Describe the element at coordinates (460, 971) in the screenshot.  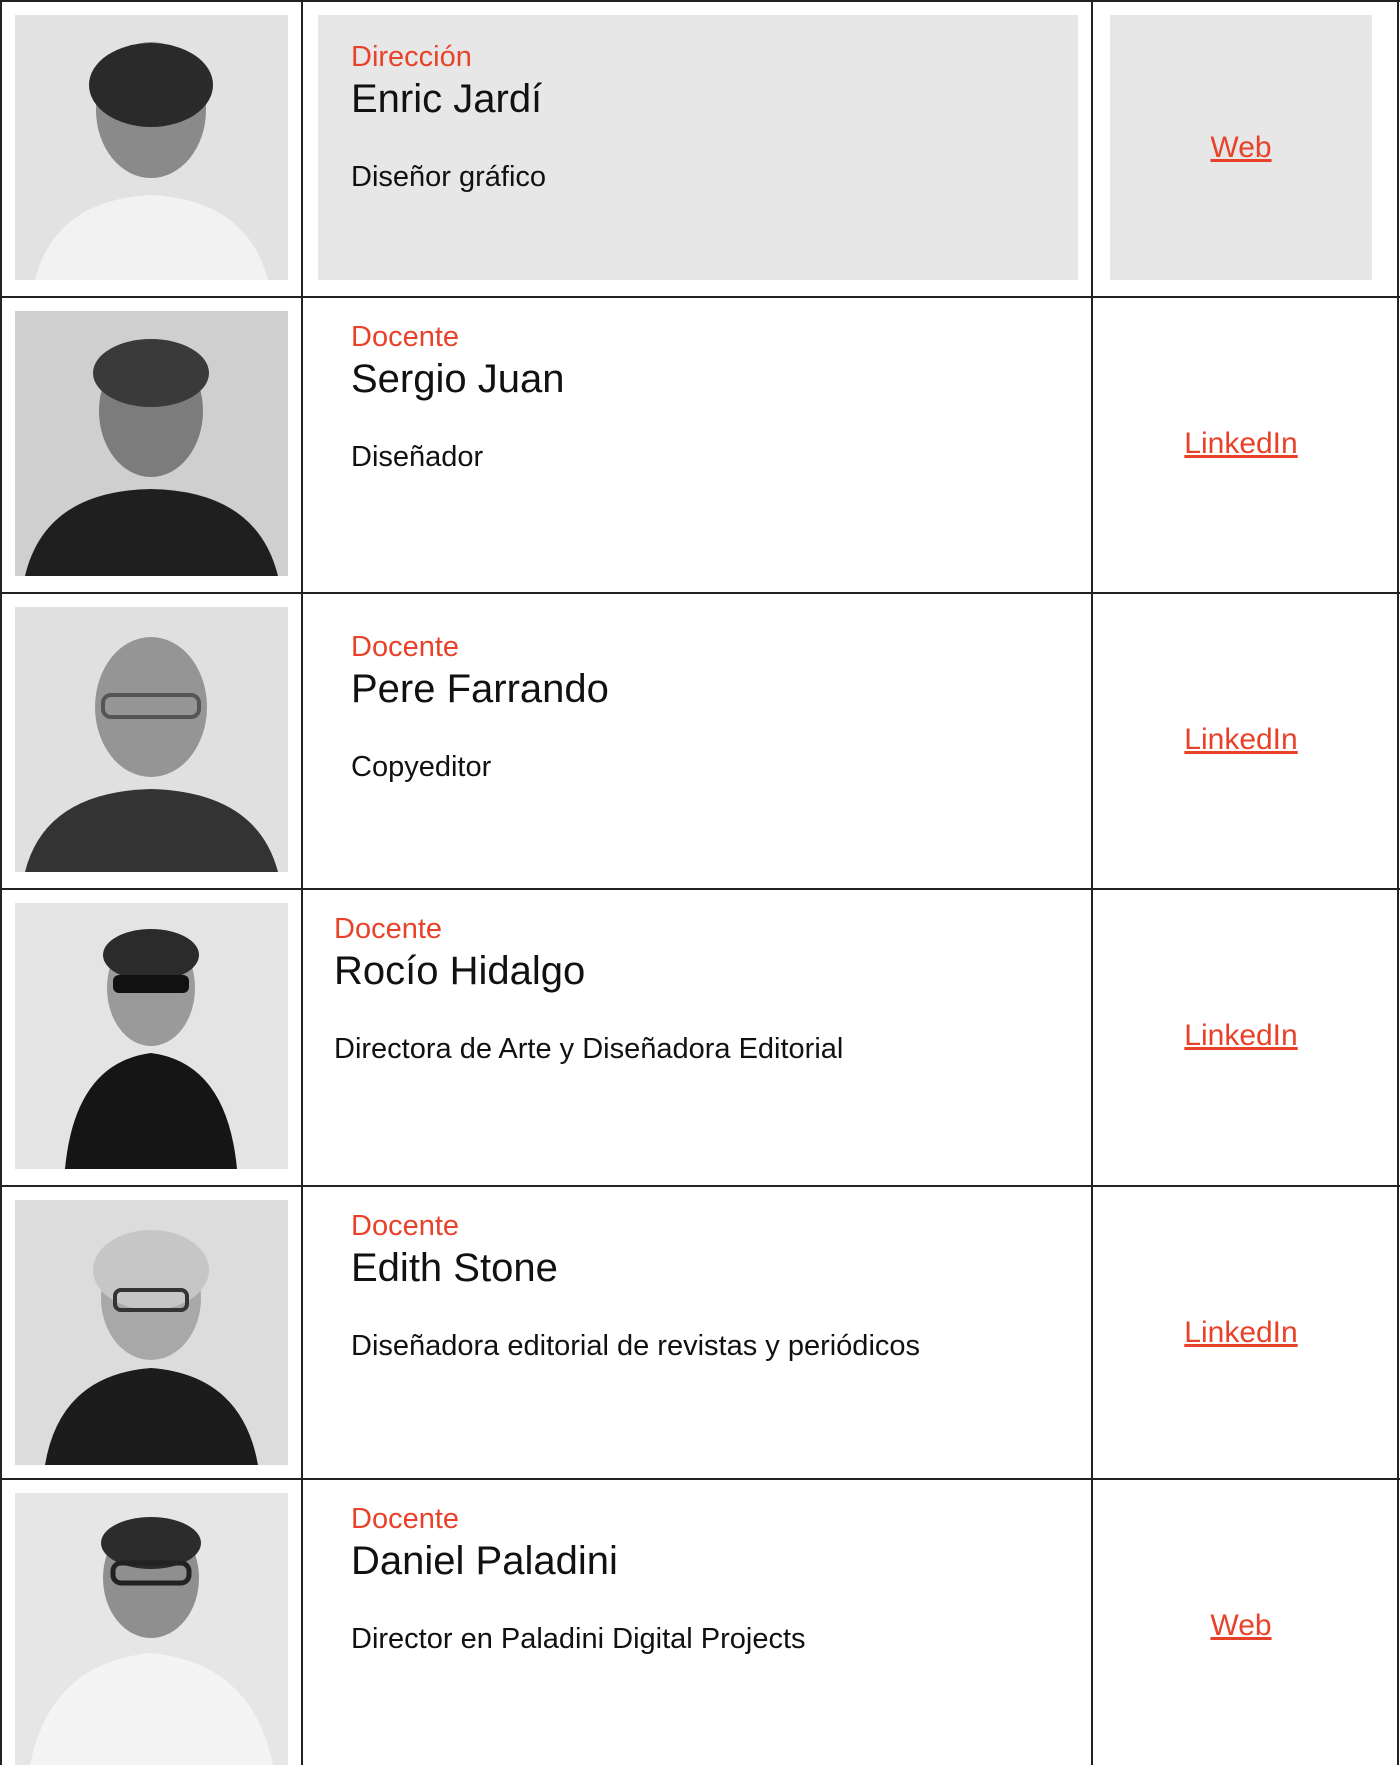
I see `person-name: Rocío Hidalgo` at that location.